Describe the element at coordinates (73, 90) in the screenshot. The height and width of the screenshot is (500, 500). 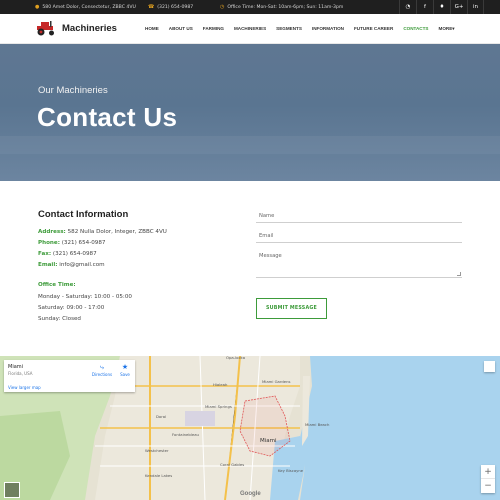
I see `hero-subtitle: Our Machineries` at that location.